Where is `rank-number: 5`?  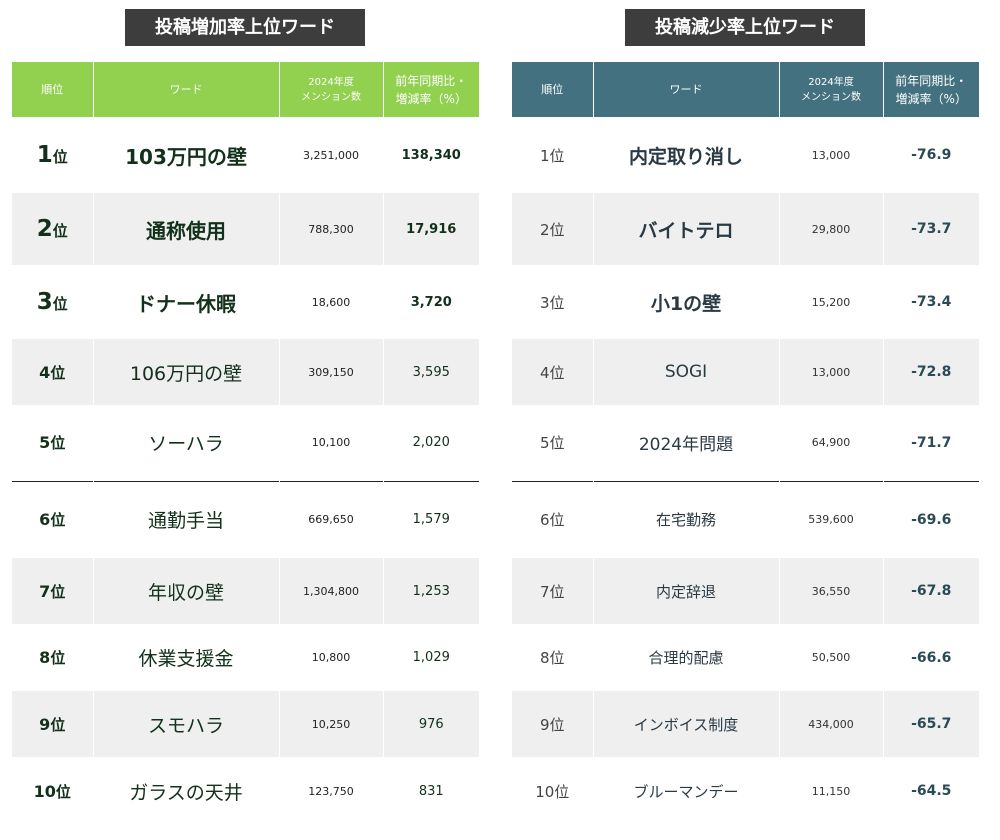 rank-number: 5 is located at coordinates (45, 443).